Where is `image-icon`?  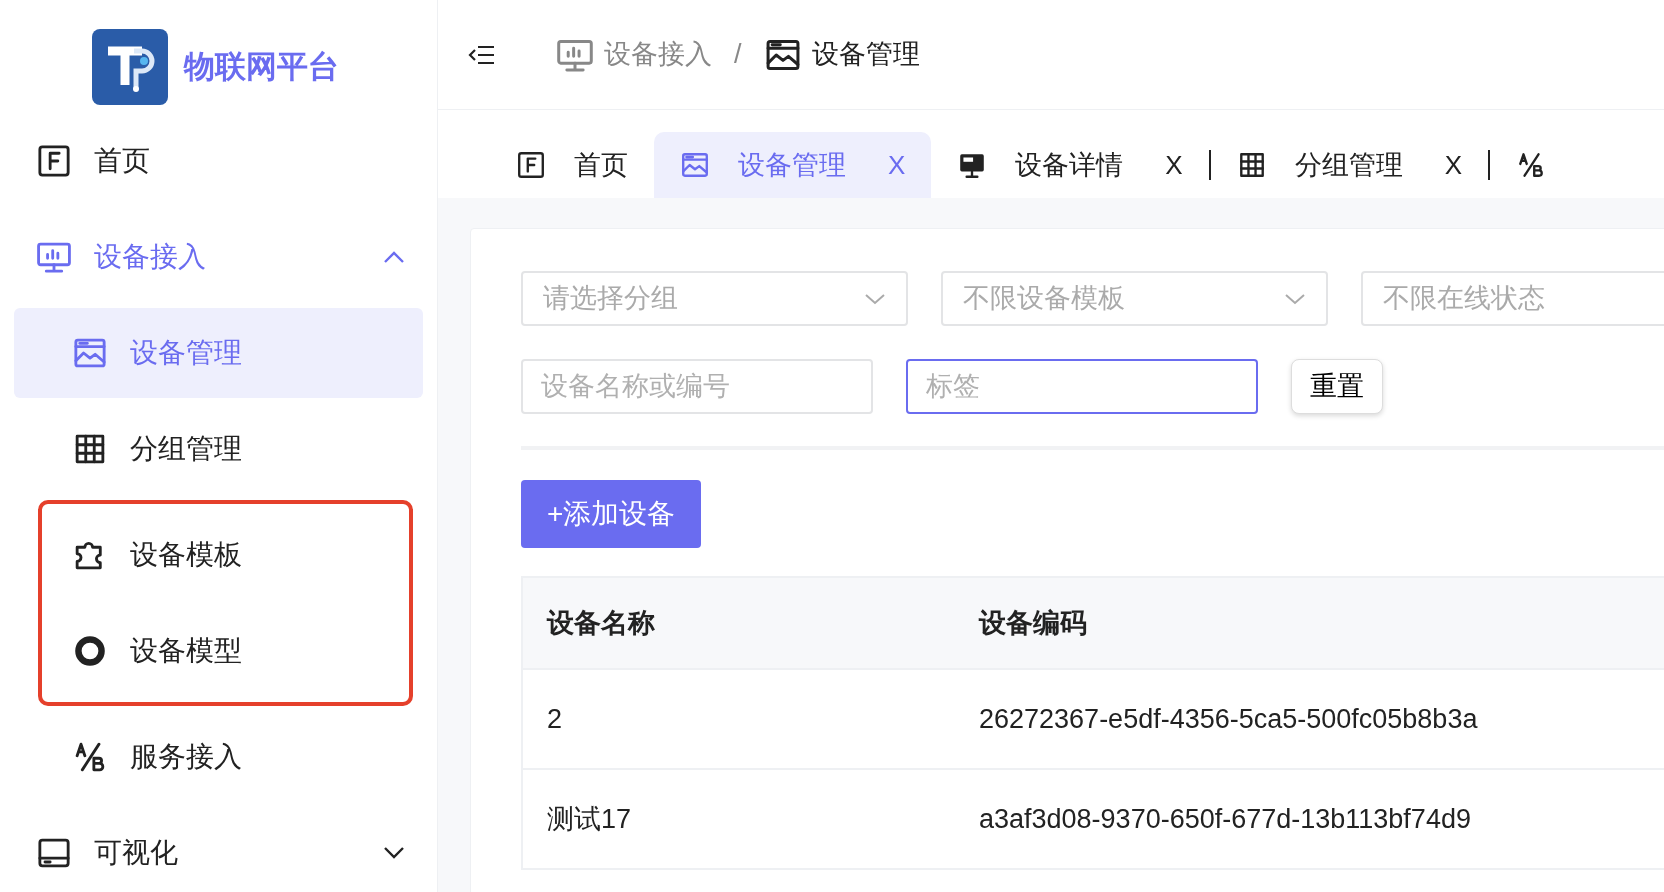 image-icon is located at coordinates (695, 165).